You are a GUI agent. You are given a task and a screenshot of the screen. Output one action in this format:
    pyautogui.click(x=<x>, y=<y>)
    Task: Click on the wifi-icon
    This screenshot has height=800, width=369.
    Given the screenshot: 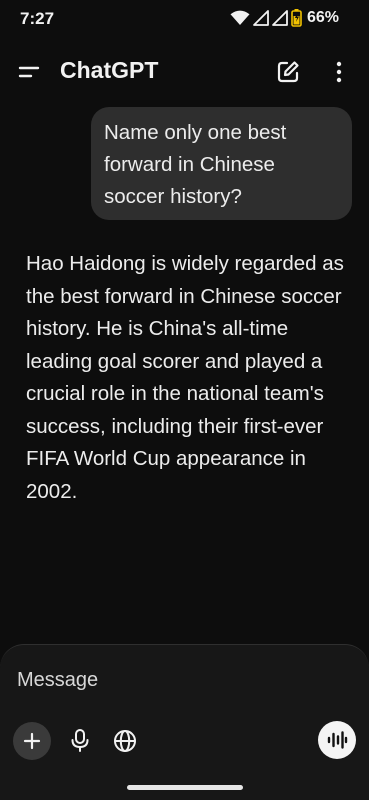 What is the action you would take?
    pyautogui.click(x=240, y=18)
    